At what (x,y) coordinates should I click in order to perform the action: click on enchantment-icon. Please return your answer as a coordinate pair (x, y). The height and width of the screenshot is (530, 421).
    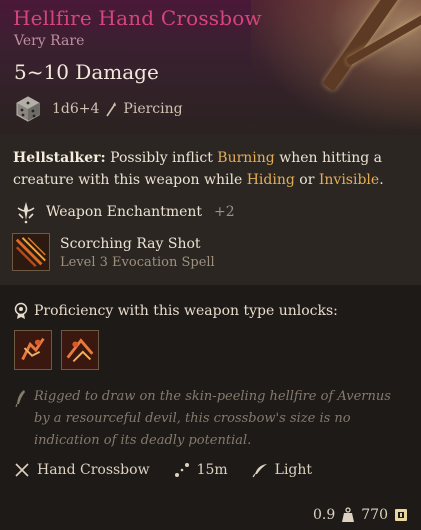
    Looking at the image, I should click on (26, 212).